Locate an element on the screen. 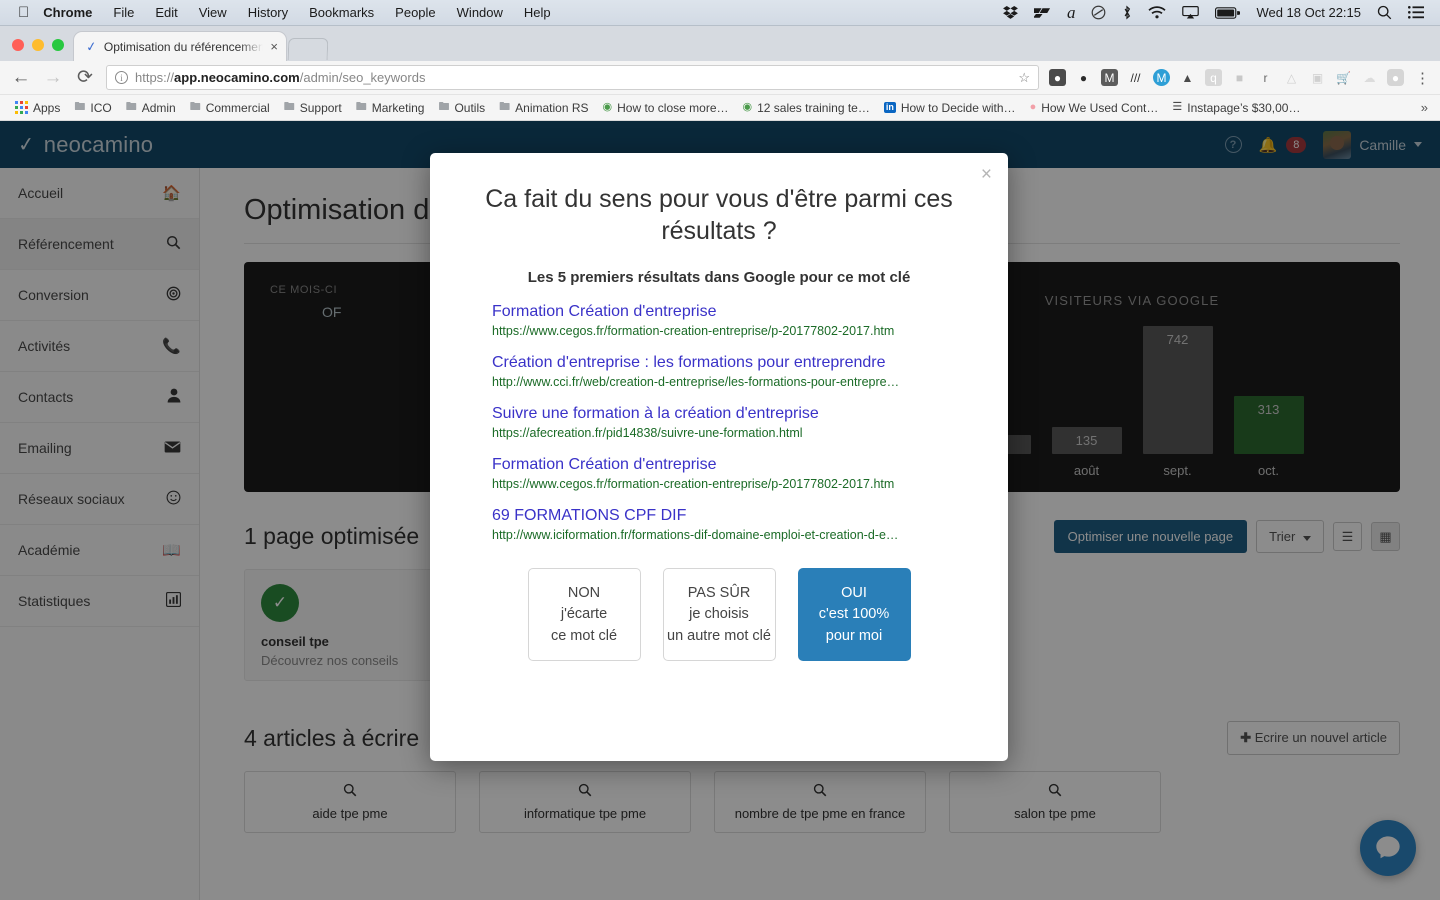 The image size is (1440, 900). reddit-extension-icon: r is located at coordinates (1265, 77).